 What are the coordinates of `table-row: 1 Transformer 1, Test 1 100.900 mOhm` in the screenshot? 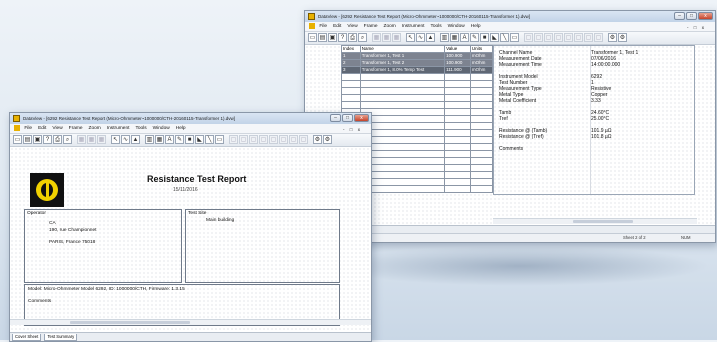 It's located at (417, 56).